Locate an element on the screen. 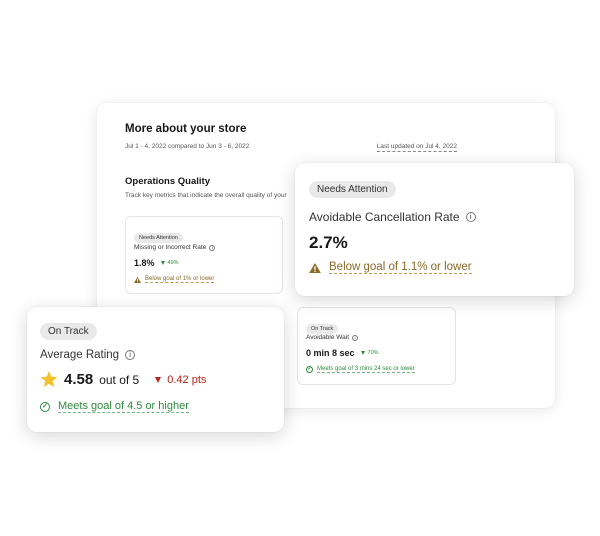 The height and width of the screenshot is (536, 600). metric-value-suffix: out of 5 is located at coordinates (119, 379).